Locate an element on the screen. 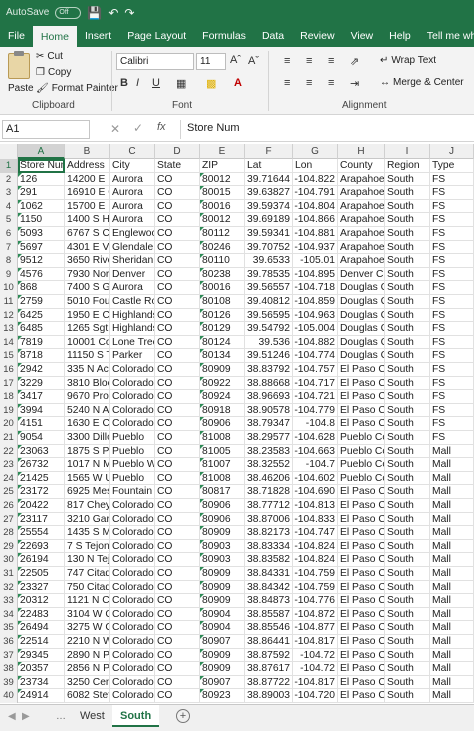 This screenshot has height=731, width=474. cell-i28: South is located at coordinates (407, 533).